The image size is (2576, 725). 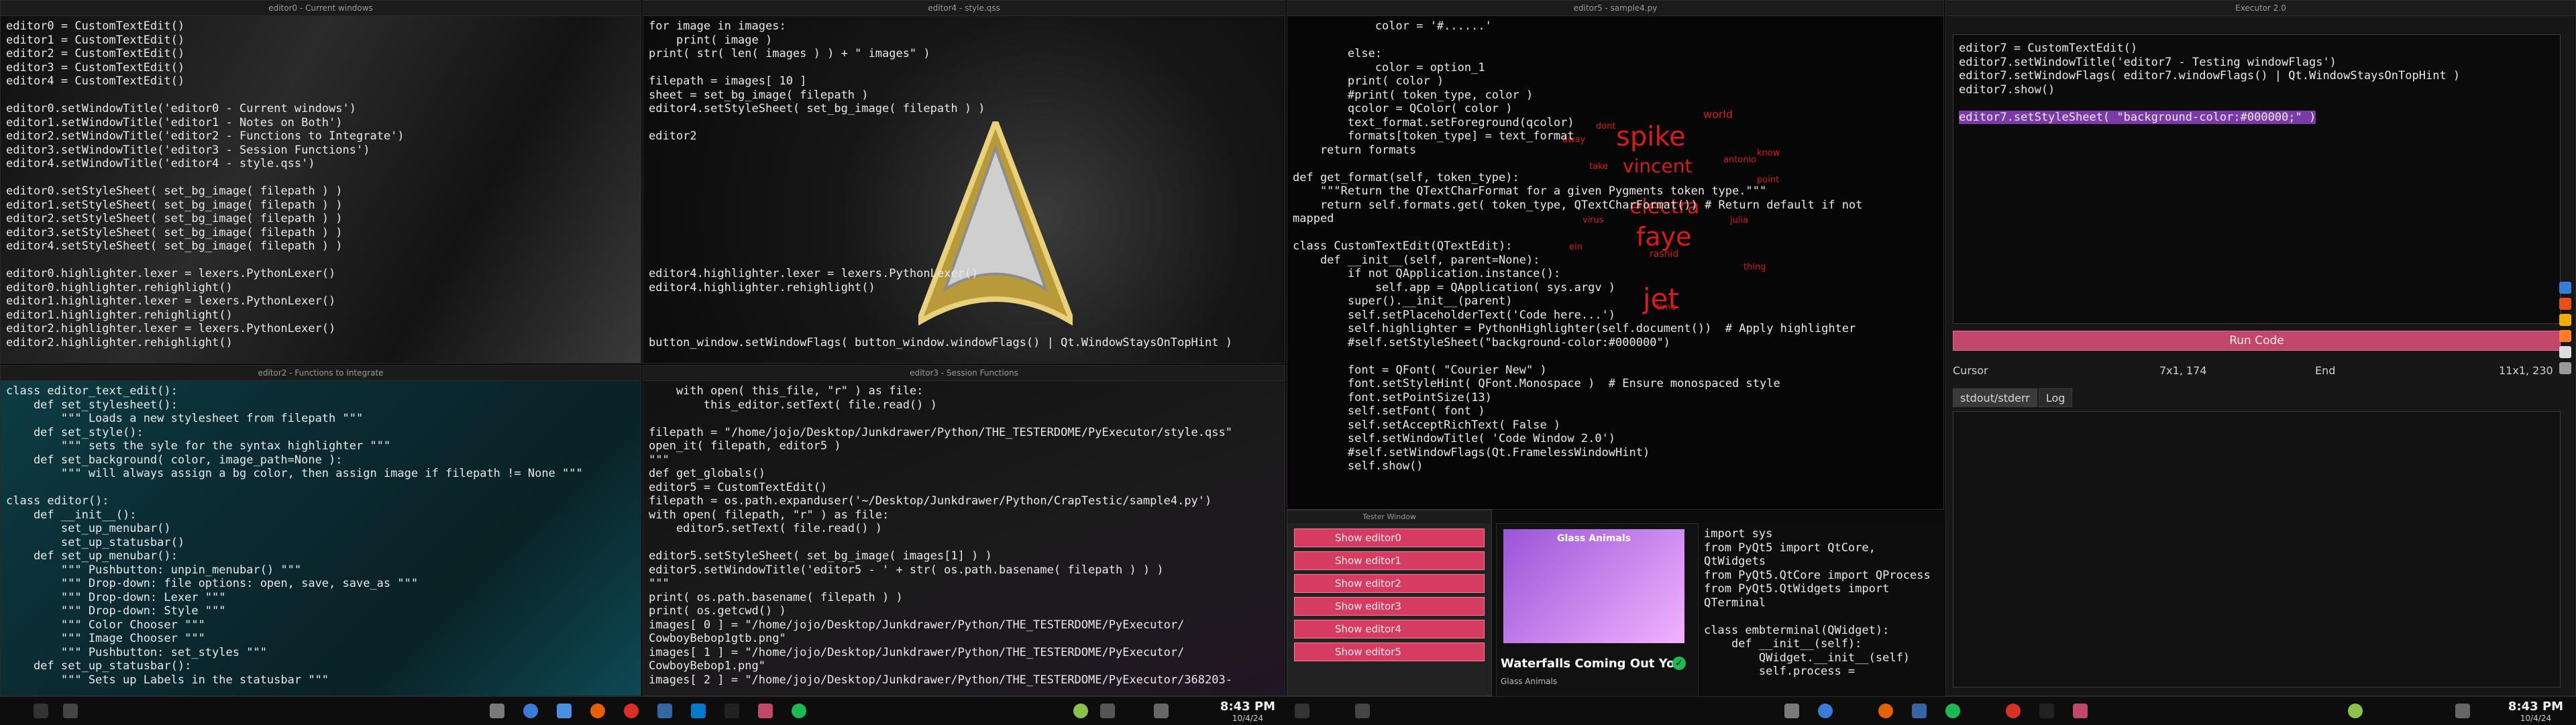 What do you see at coordinates (2055, 397) in the screenshot?
I see `tab-log: Log` at bounding box center [2055, 397].